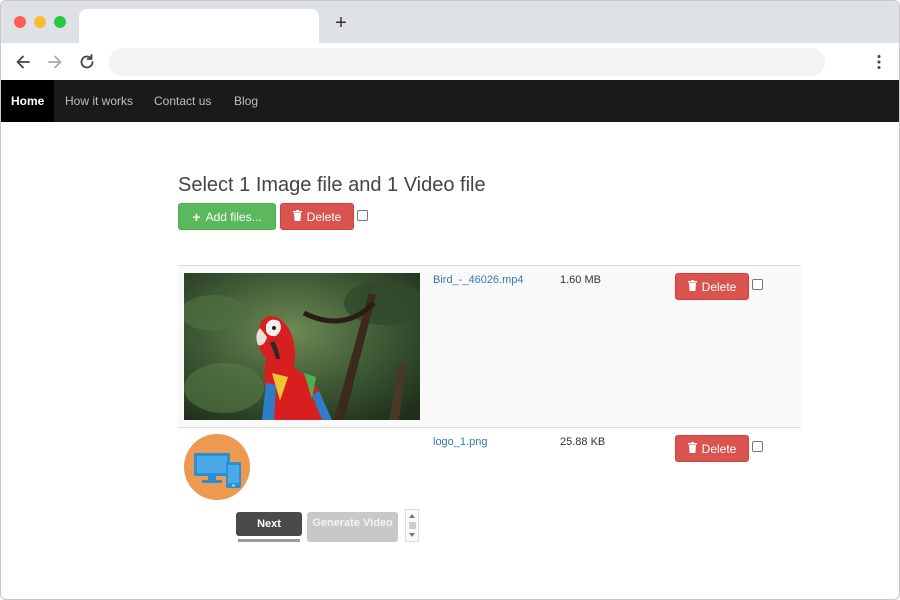  Describe the element at coordinates (879, 62) in the screenshot. I see `more-menu-icon` at that location.